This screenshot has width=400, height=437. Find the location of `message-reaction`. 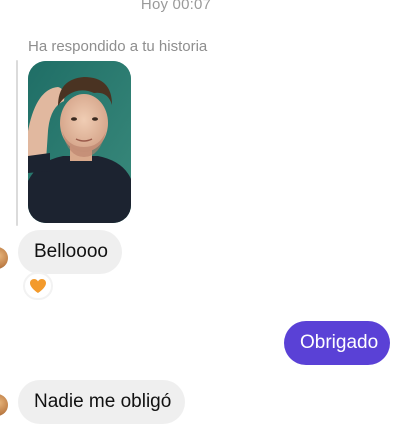

message-reaction is located at coordinates (38, 286).